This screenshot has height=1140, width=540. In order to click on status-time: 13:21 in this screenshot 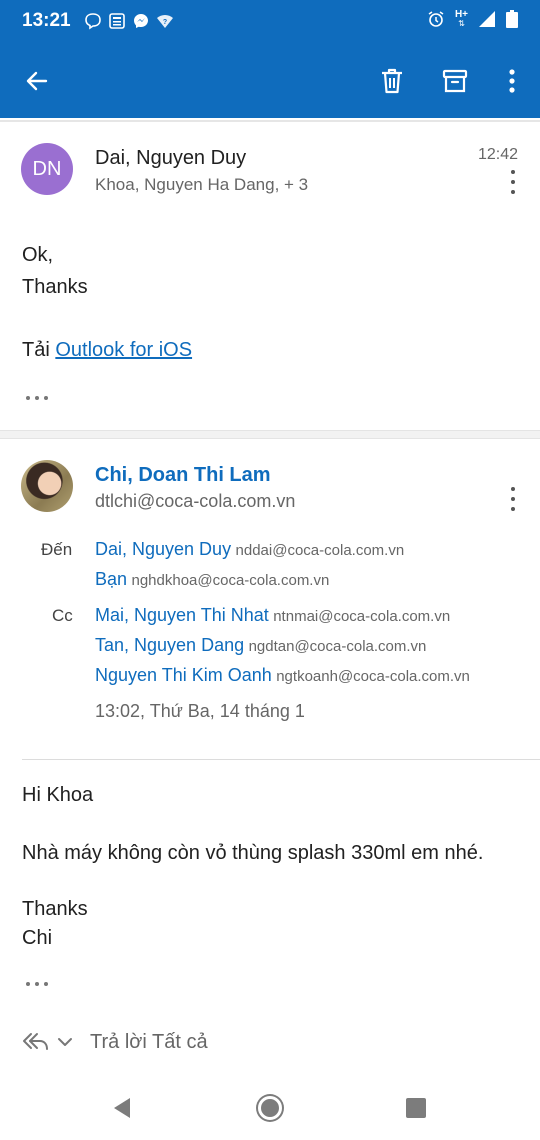, I will do `click(46, 20)`.